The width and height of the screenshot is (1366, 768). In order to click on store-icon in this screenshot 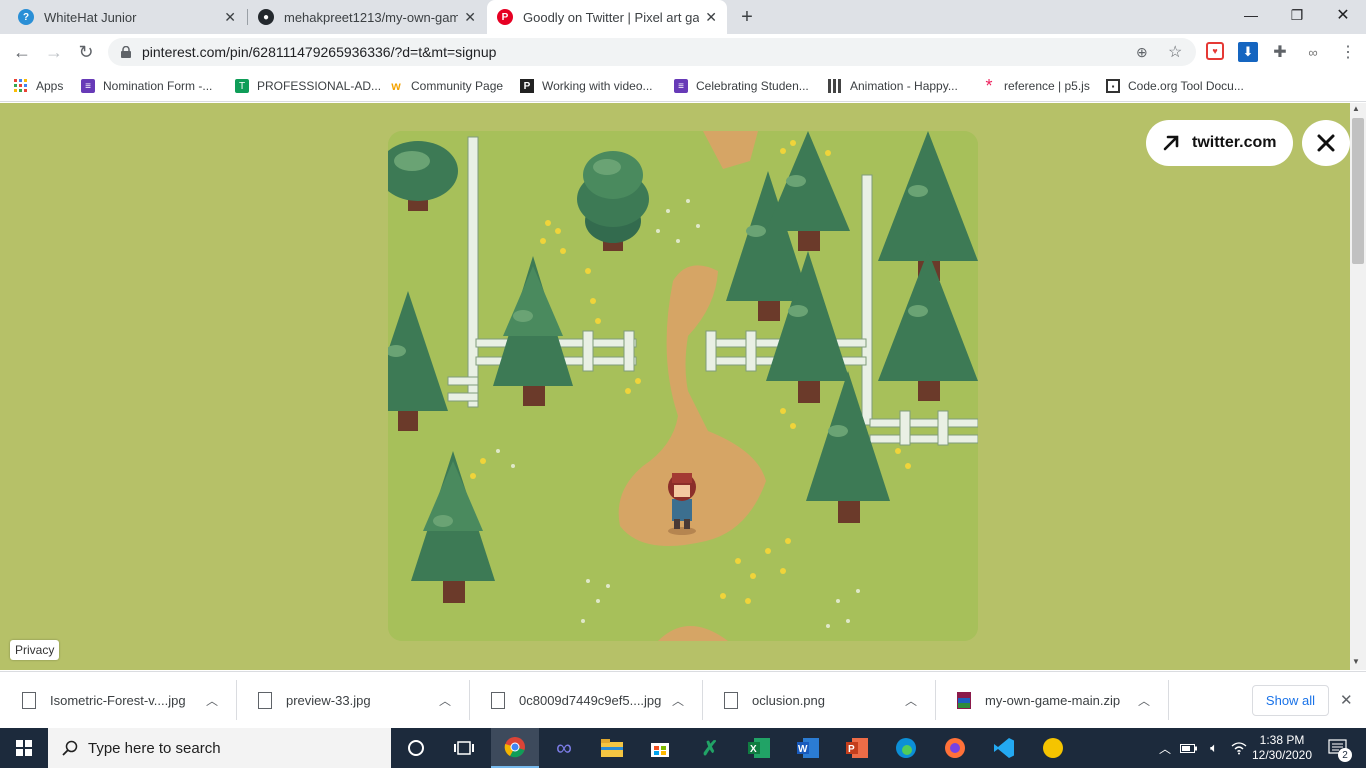, I will do `click(660, 748)`.